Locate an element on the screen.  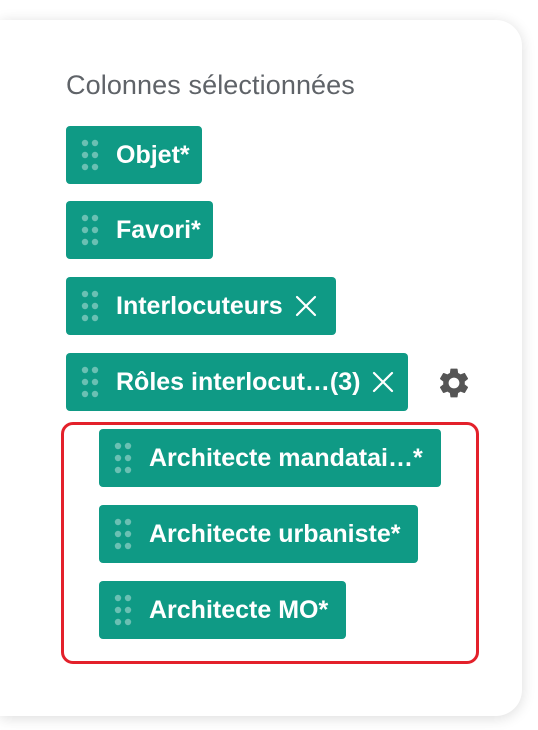
chip-label: Architecte mandatai…* is located at coordinates (286, 457).